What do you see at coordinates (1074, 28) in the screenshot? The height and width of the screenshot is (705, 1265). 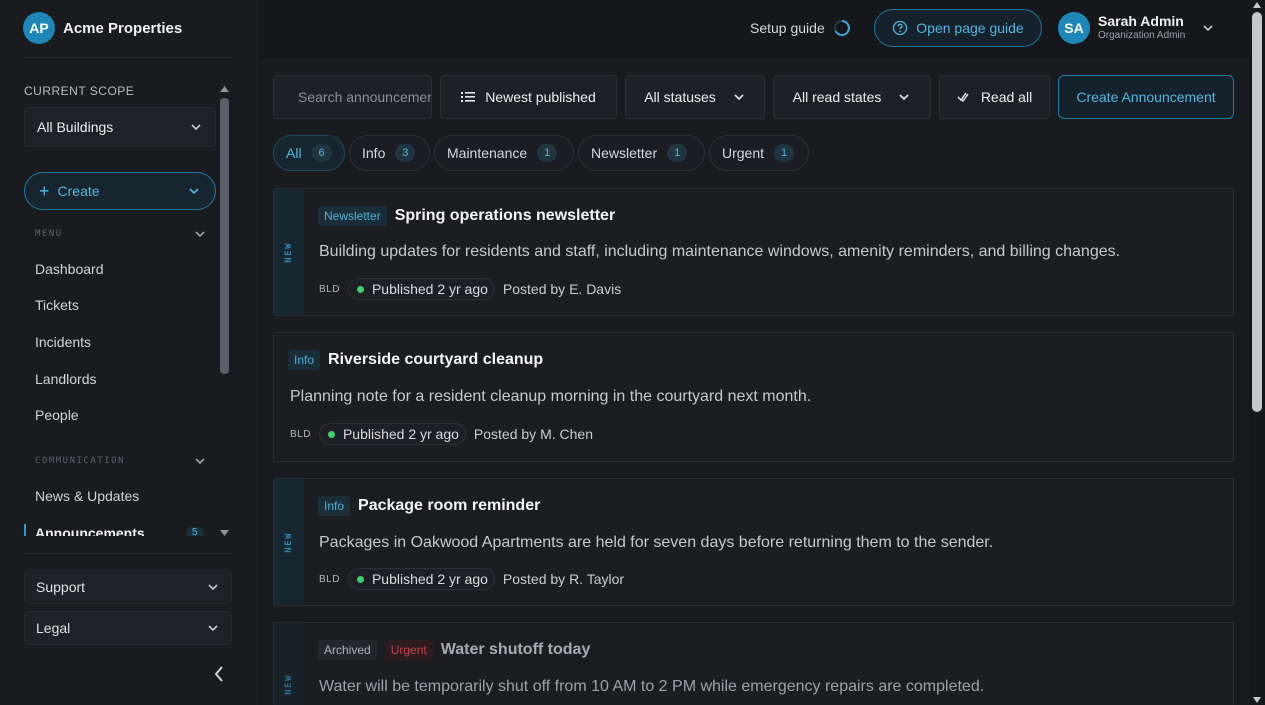 I see `avatar: SA` at bounding box center [1074, 28].